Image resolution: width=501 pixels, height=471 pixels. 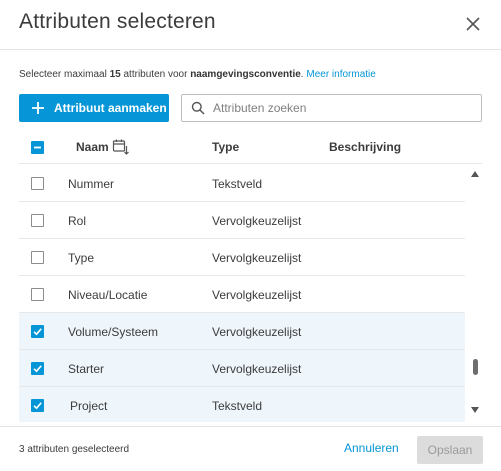 I want to click on table-row: Type Vervolgkeuzelijst, so click(x=242, y=257).